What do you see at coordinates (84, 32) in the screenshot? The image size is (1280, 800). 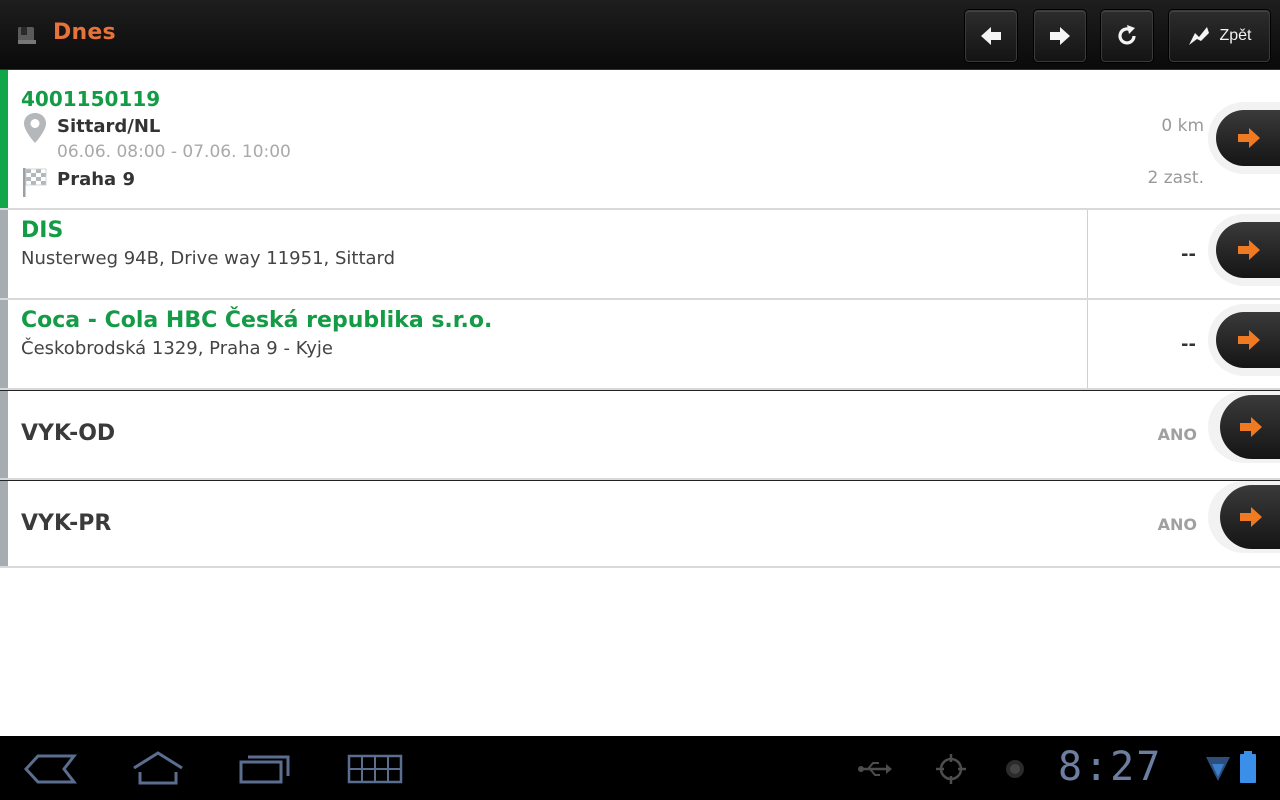 I see `page-title: Dnes` at bounding box center [84, 32].